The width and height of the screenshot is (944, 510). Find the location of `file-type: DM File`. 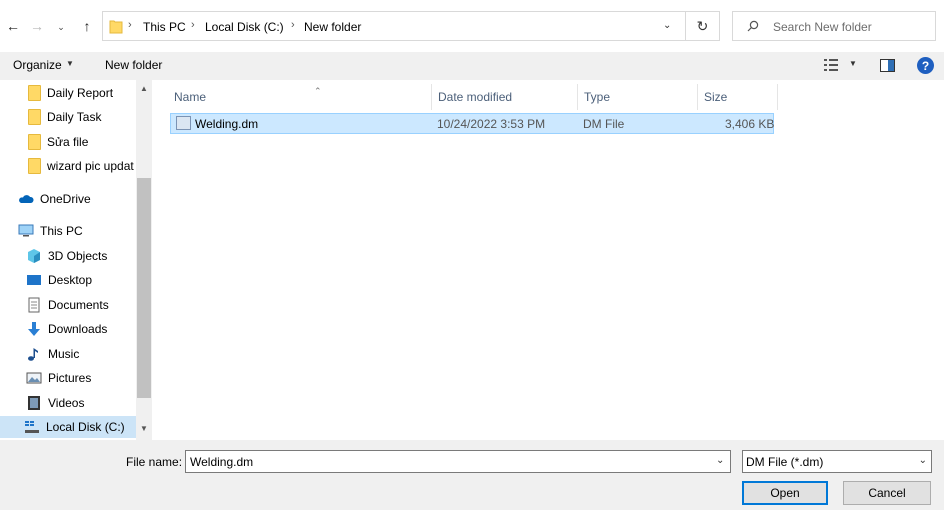

file-type: DM File is located at coordinates (604, 124).